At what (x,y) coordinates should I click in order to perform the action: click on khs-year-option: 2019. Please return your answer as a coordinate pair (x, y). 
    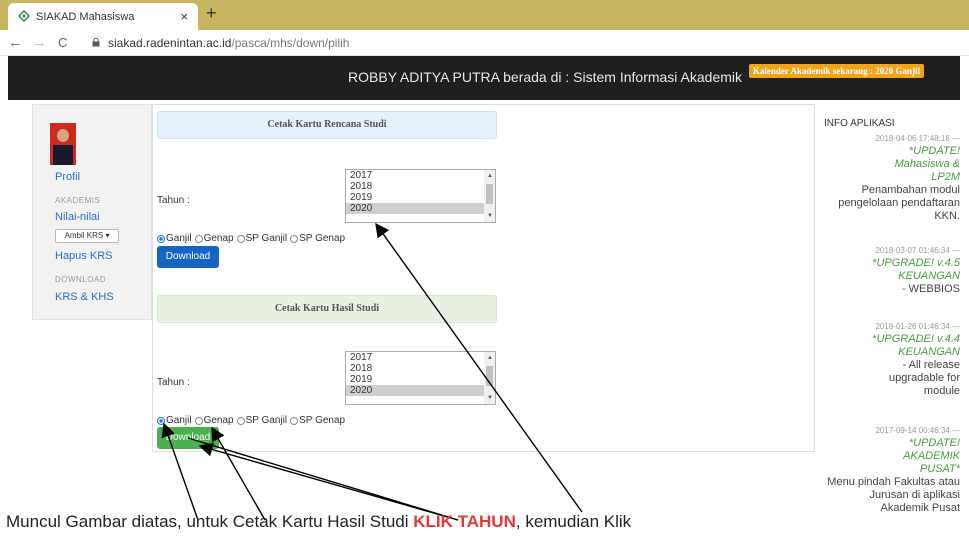
    Looking at the image, I should click on (420, 379).